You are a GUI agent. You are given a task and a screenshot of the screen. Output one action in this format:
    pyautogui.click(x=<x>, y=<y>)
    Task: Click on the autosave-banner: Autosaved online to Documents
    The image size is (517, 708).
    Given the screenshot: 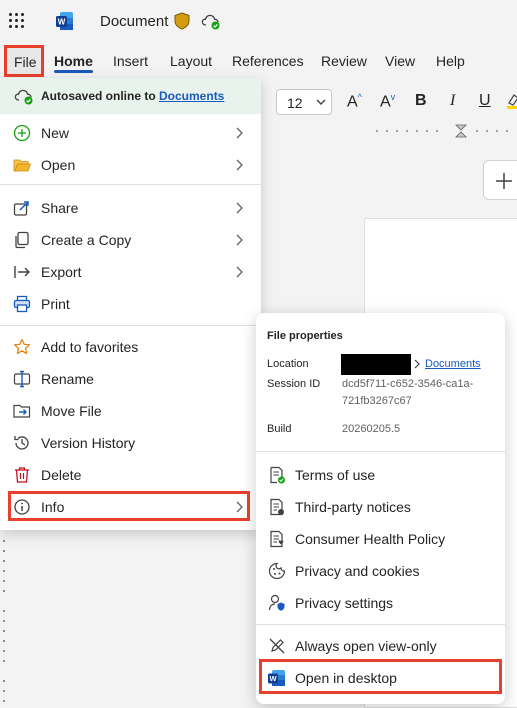 What is the action you would take?
    pyautogui.click(x=130, y=96)
    